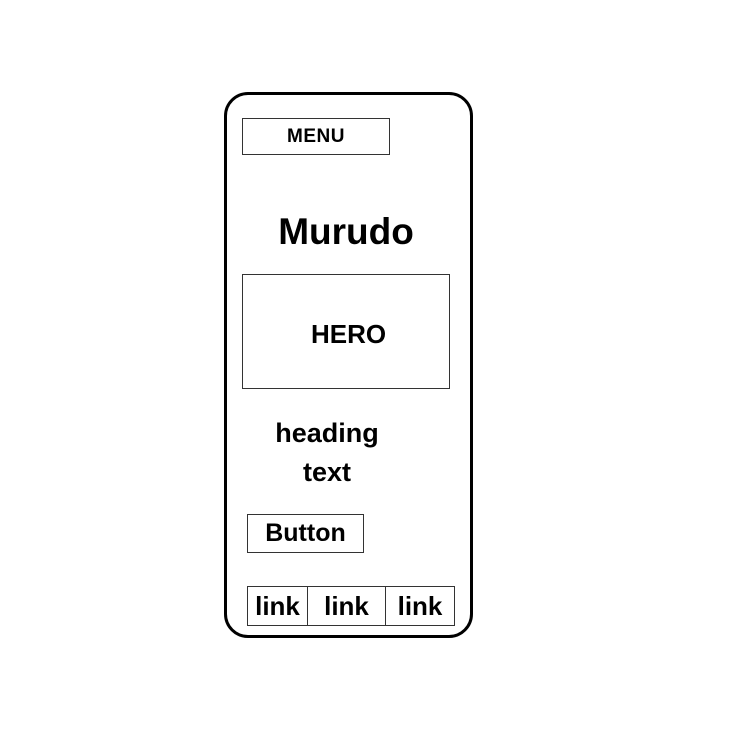  I want to click on menu-button-label: MENU, so click(316, 136).